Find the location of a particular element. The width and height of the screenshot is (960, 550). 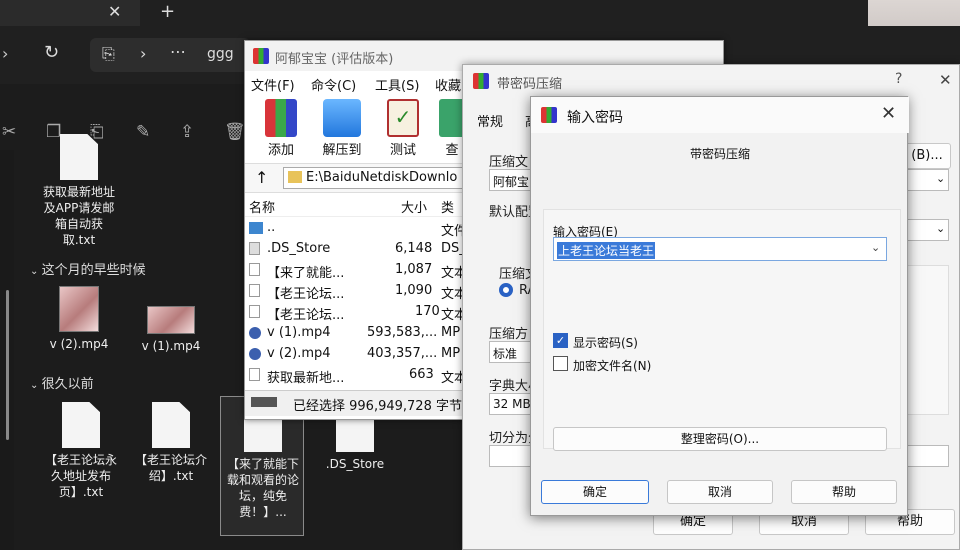

explorer-tab-bar: ✕ + is located at coordinates (480, 23).